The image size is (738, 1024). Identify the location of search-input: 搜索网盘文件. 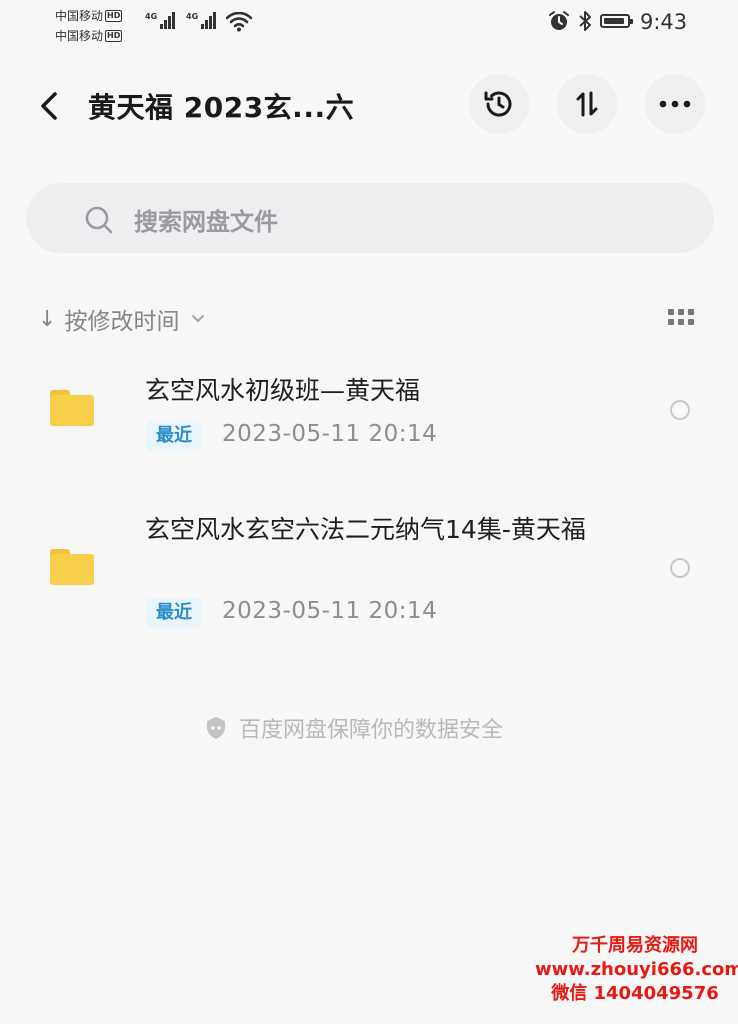
(370, 218).